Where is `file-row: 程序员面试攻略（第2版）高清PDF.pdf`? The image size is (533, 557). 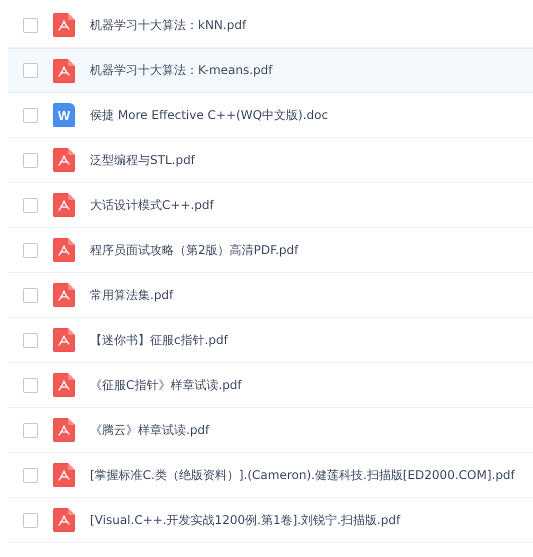 file-row: 程序员面试攻略（第2版）高清PDF.pdf is located at coordinates (270, 250).